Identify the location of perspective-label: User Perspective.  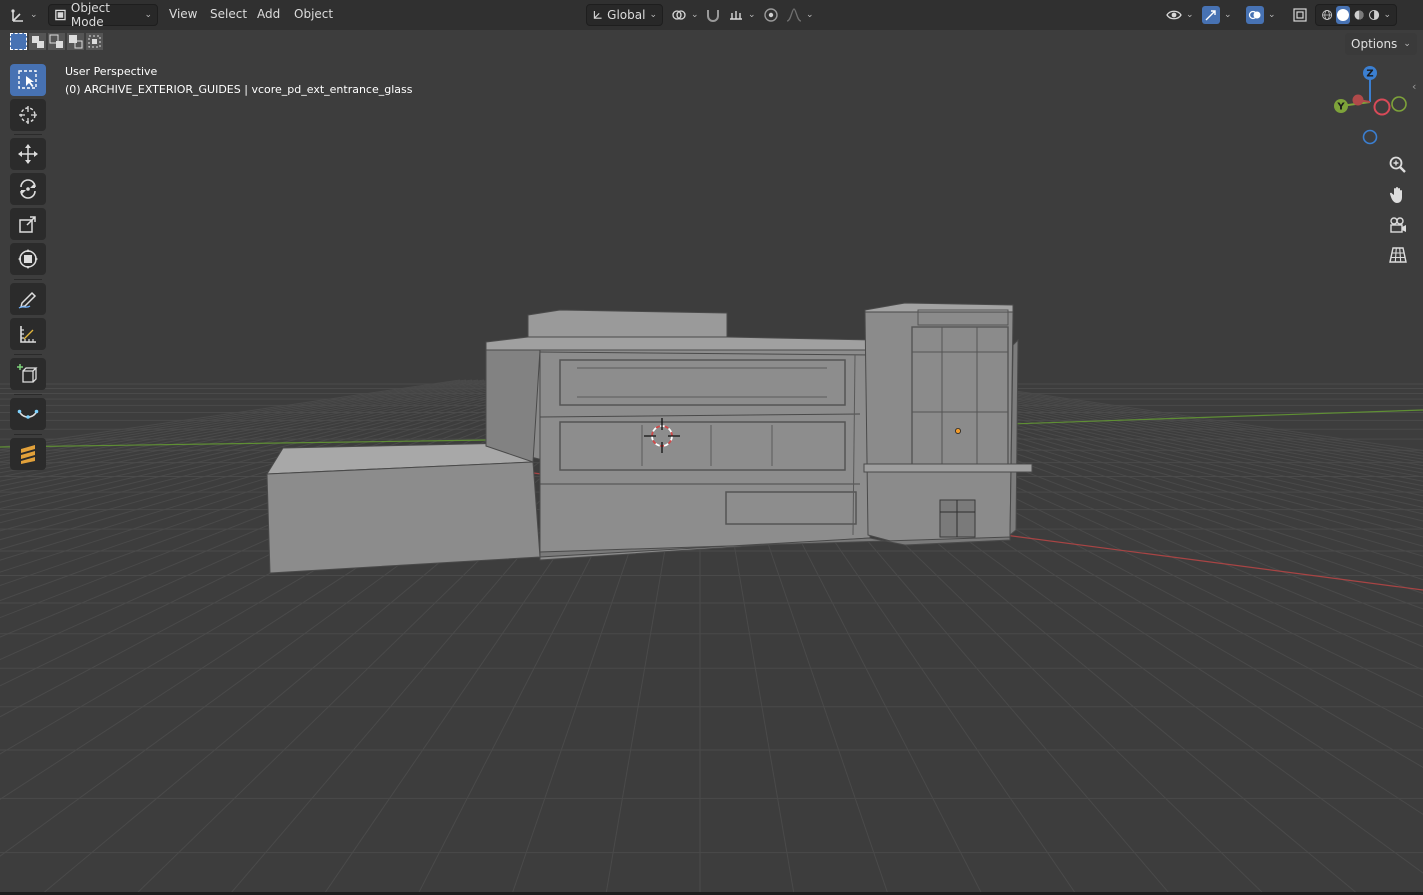
(111, 71).